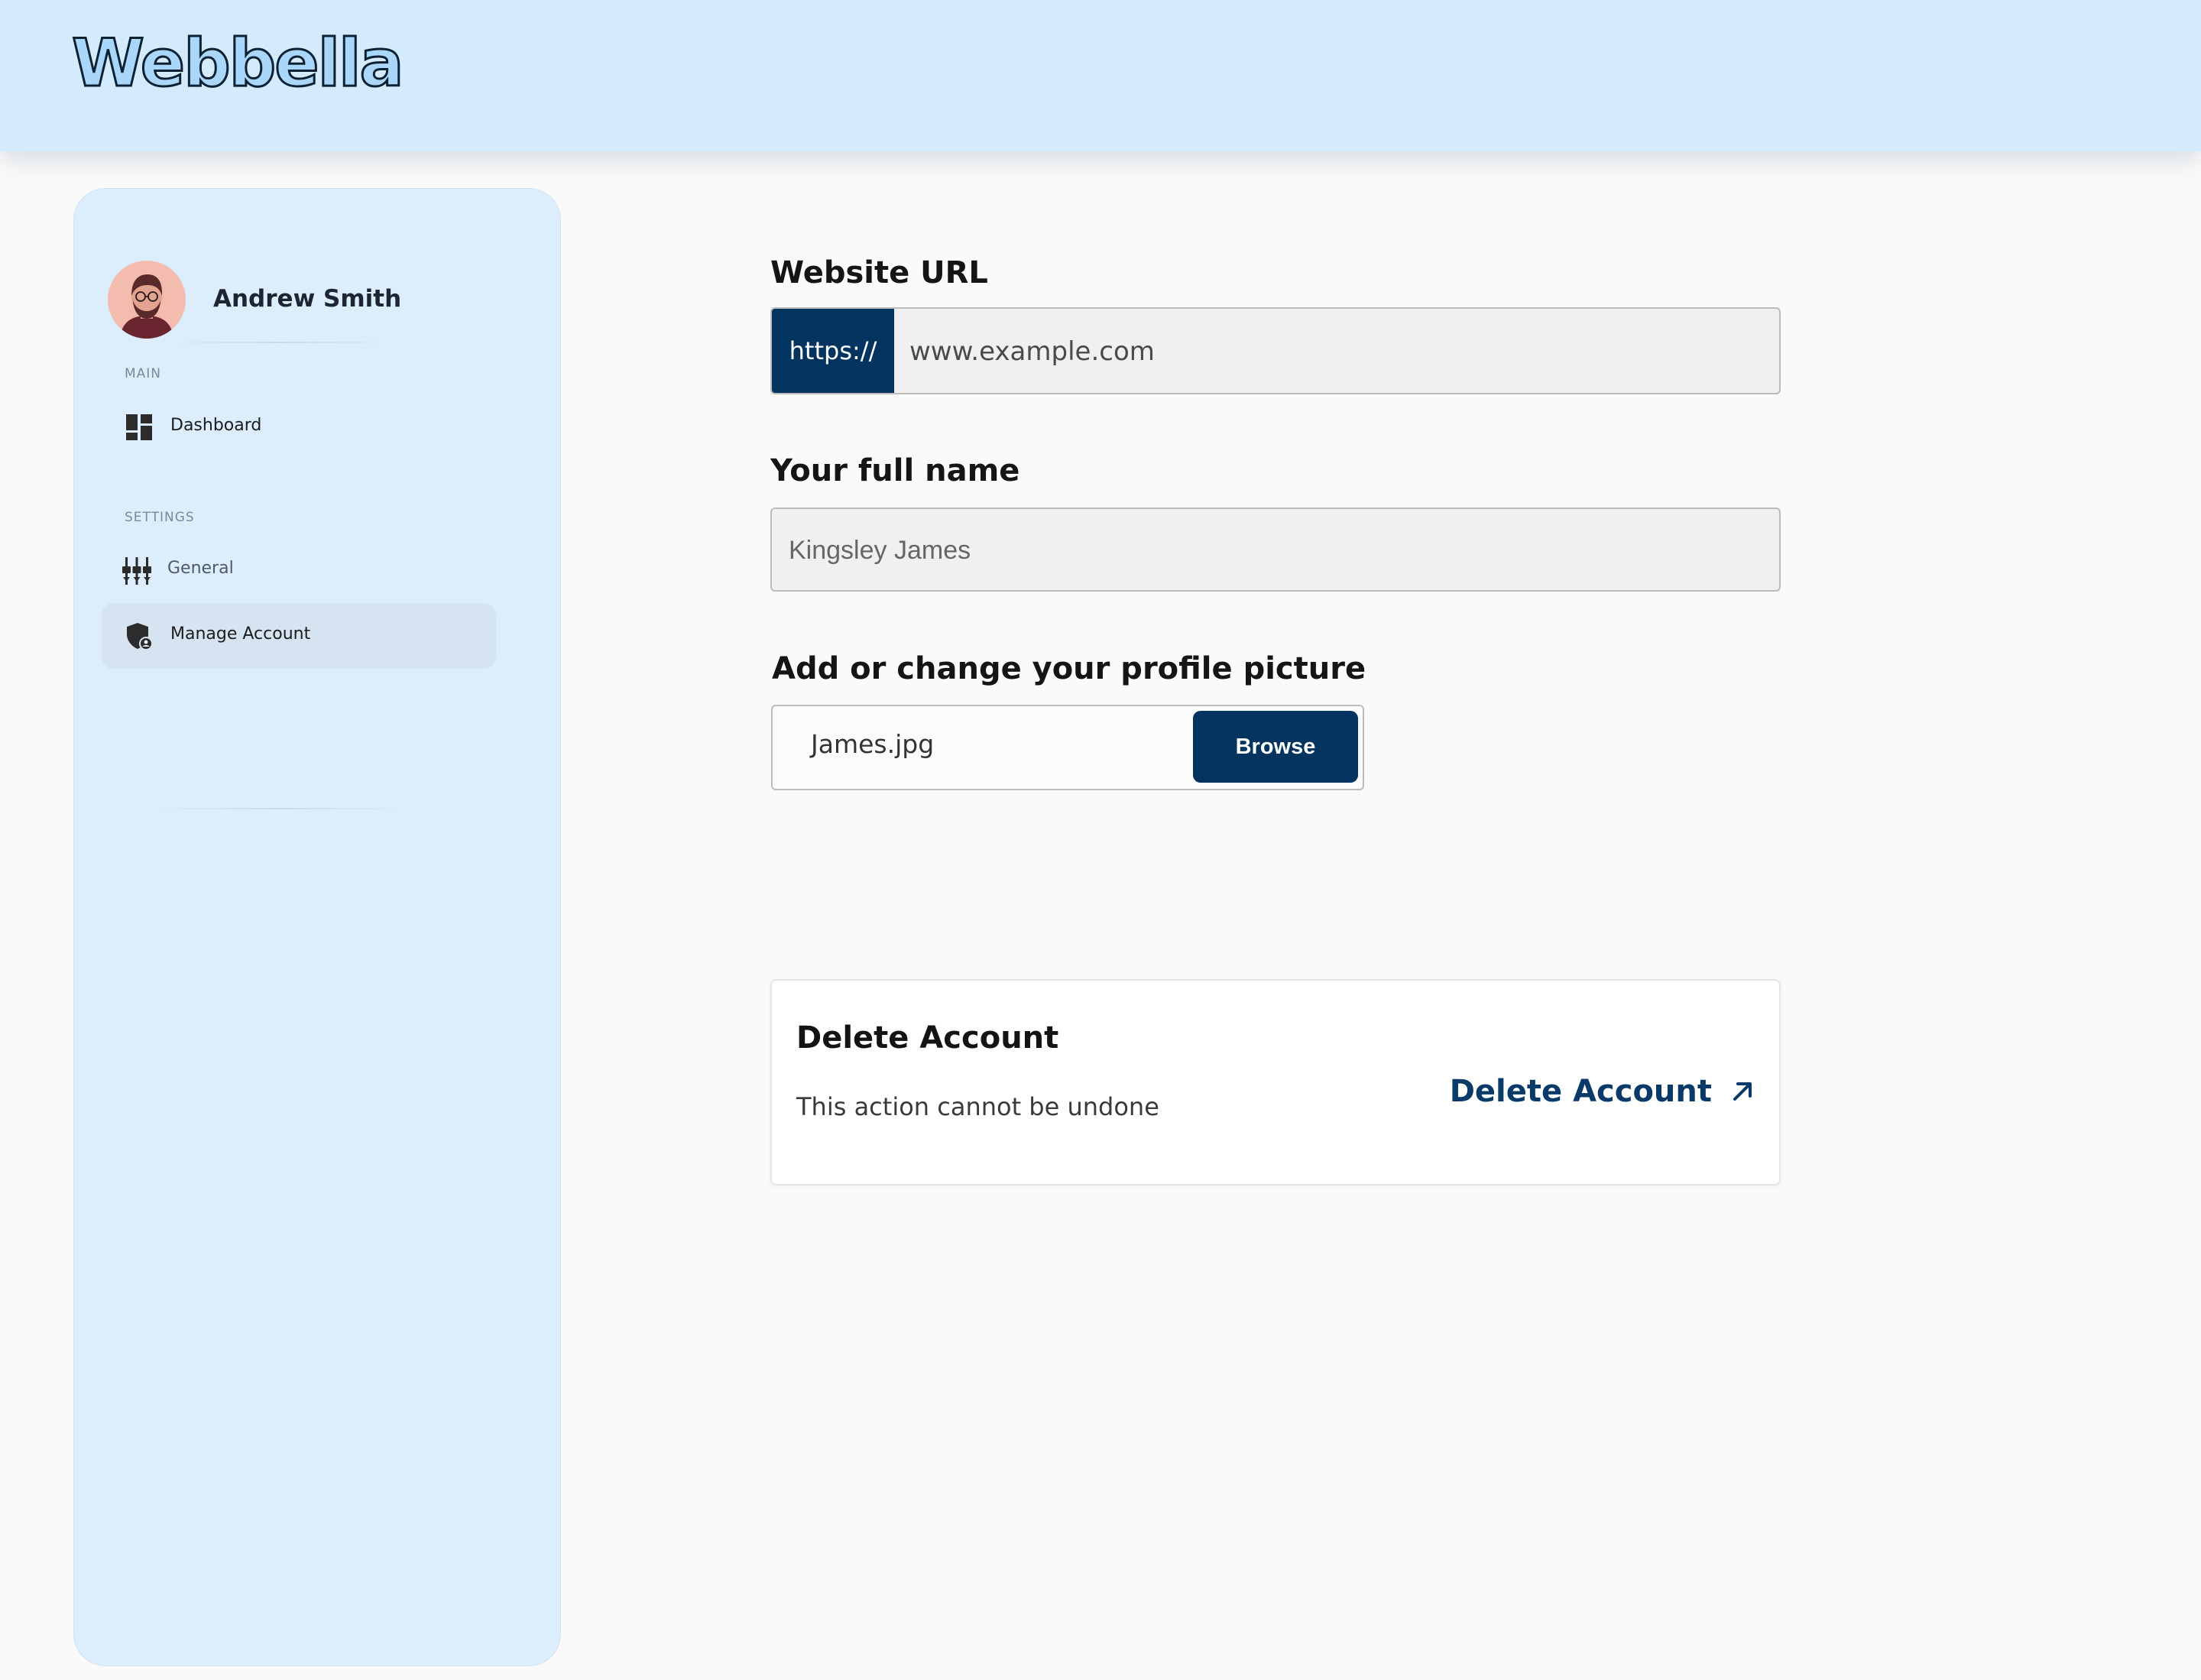 This screenshot has width=2201, height=1680. Describe the element at coordinates (200, 568) in the screenshot. I see `sidebar-item-label: General` at that location.